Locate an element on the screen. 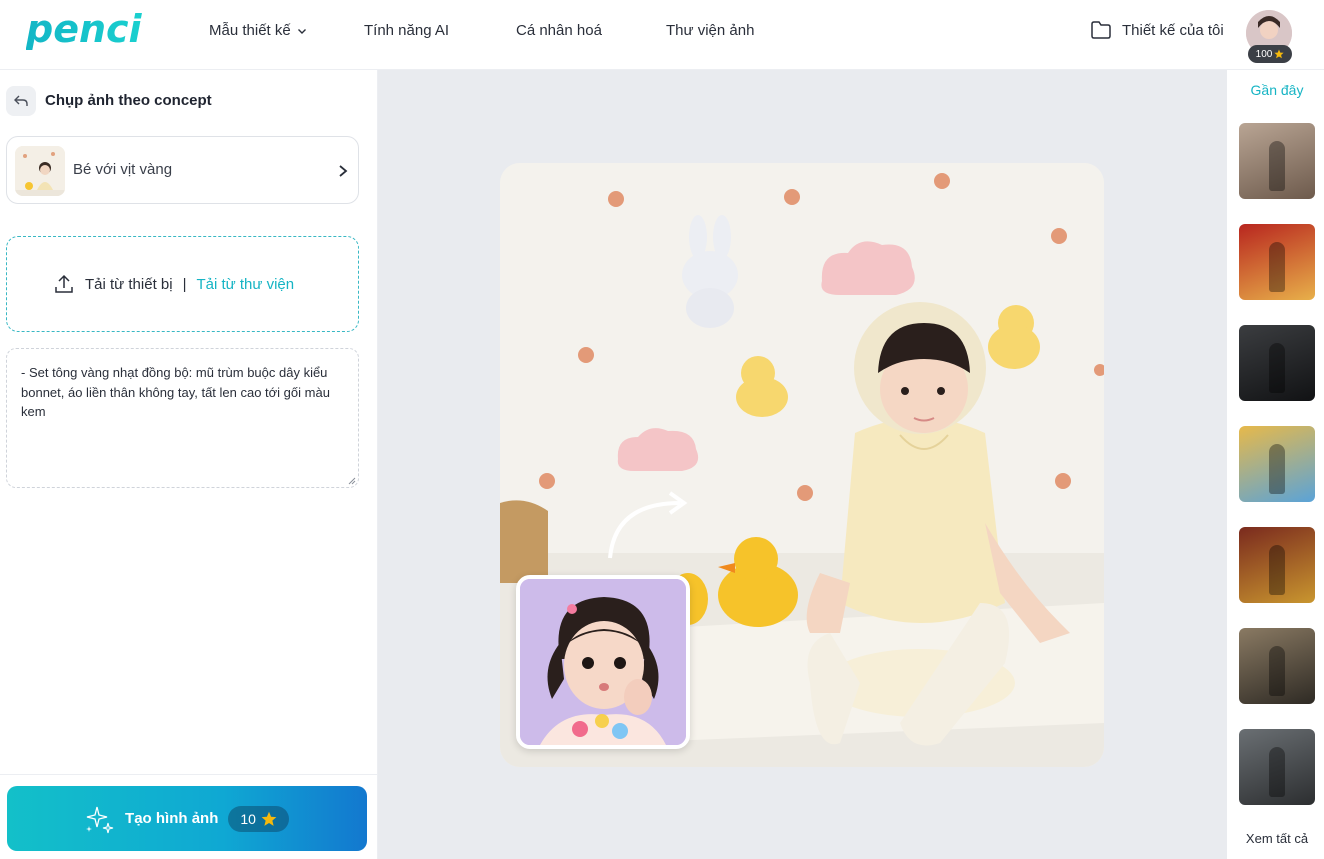 This screenshot has height=859, width=1324. folder-icon is located at coordinates (1101, 30).